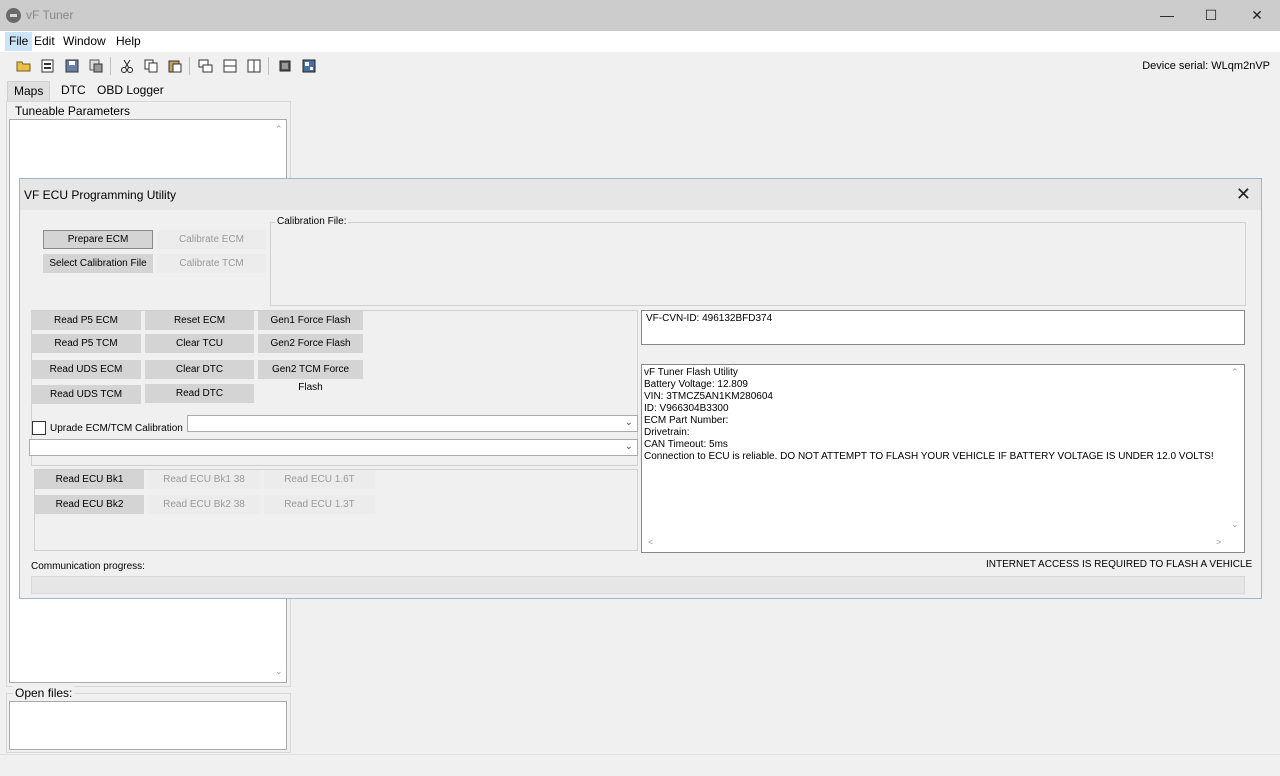  I want to click on reset-ecm-button: Reset ECM, so click(199, 320).